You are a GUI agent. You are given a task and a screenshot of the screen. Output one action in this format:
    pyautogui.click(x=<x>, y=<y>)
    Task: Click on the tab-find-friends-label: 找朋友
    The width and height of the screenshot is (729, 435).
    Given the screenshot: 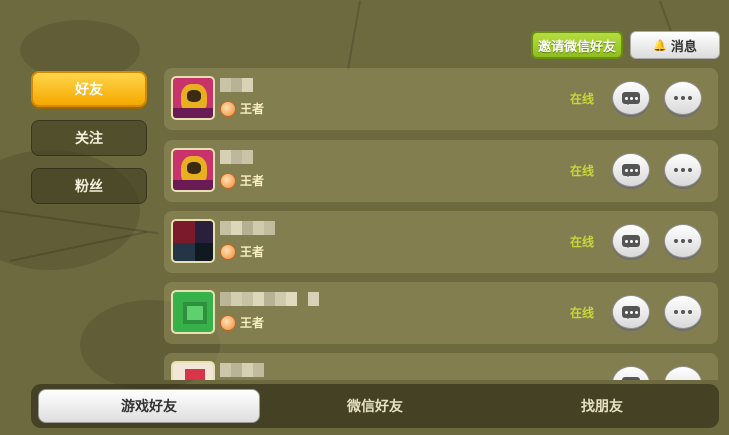 What is the action you would take?
    pyautogui.click(x=602, y=407)
    